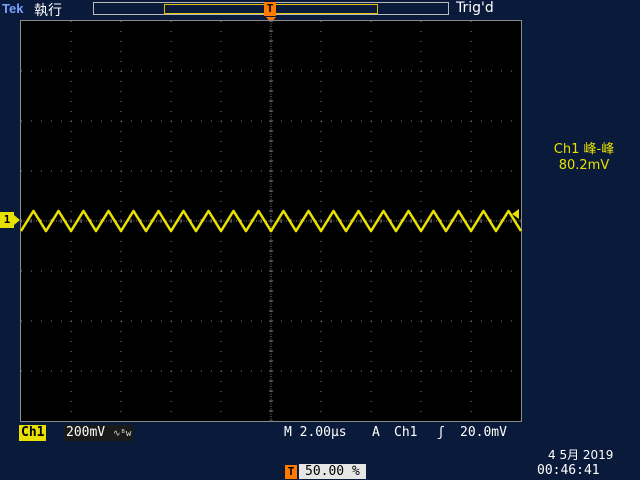 Image resolution: width=640 pixels, height=480 pixels. I want to click on trigger-position-readout: T 50.00 %, so click(325, 470).